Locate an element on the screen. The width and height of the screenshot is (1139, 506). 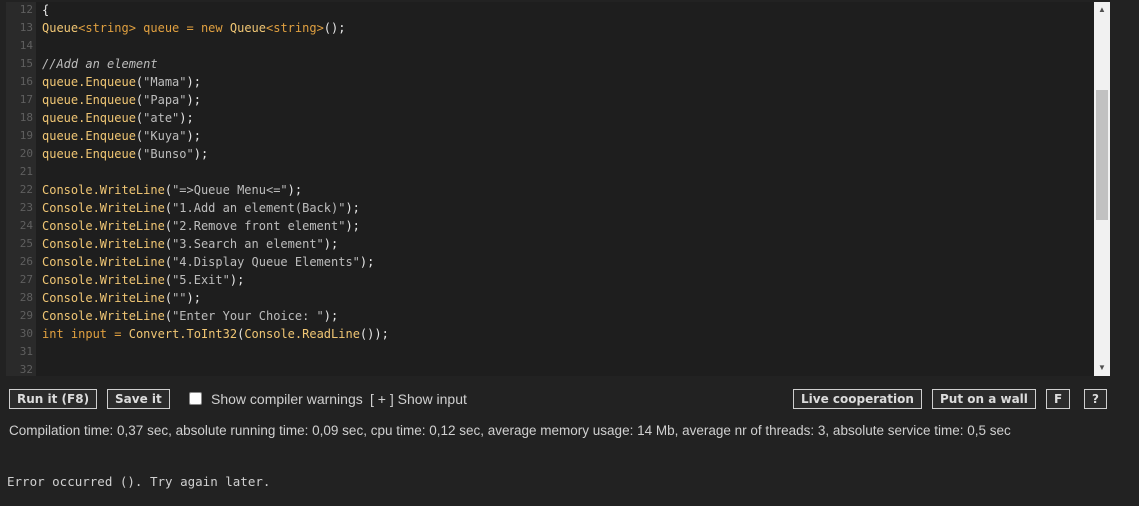
code-line: 12 { is located at coordinates (550, 10).